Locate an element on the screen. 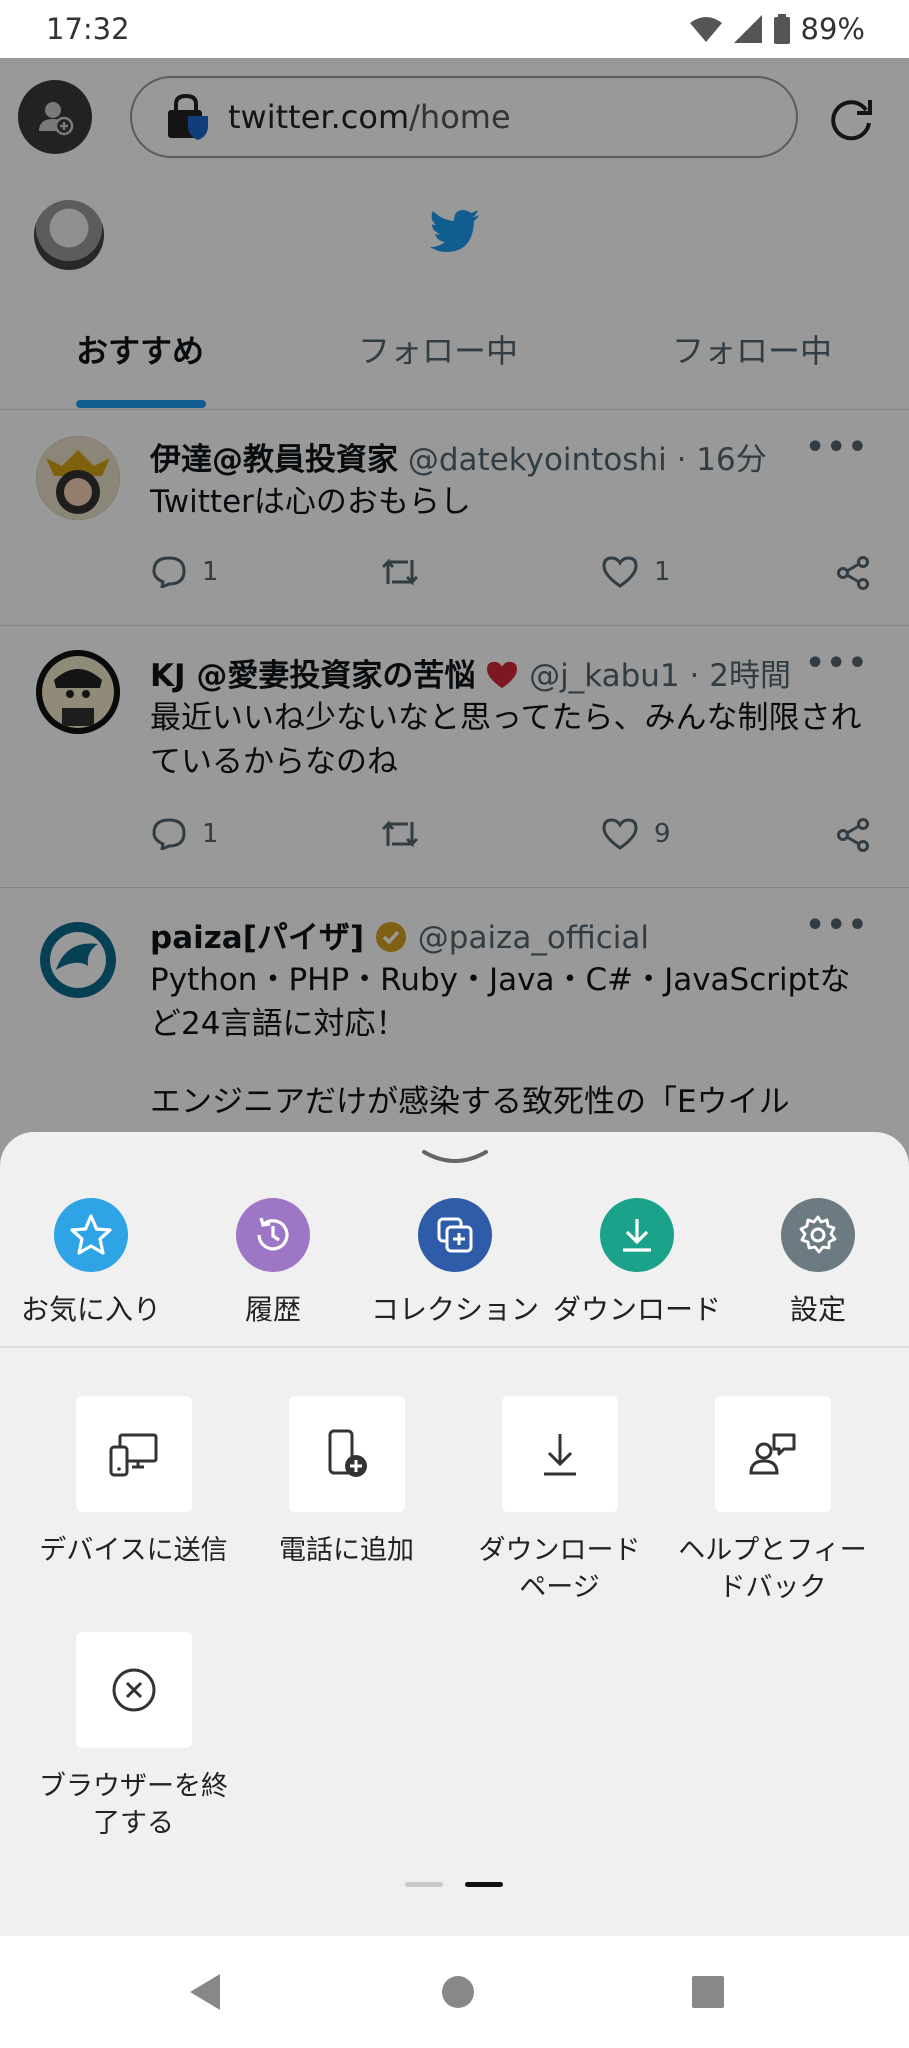  recents-icon is located at coordinates (708, 1992).